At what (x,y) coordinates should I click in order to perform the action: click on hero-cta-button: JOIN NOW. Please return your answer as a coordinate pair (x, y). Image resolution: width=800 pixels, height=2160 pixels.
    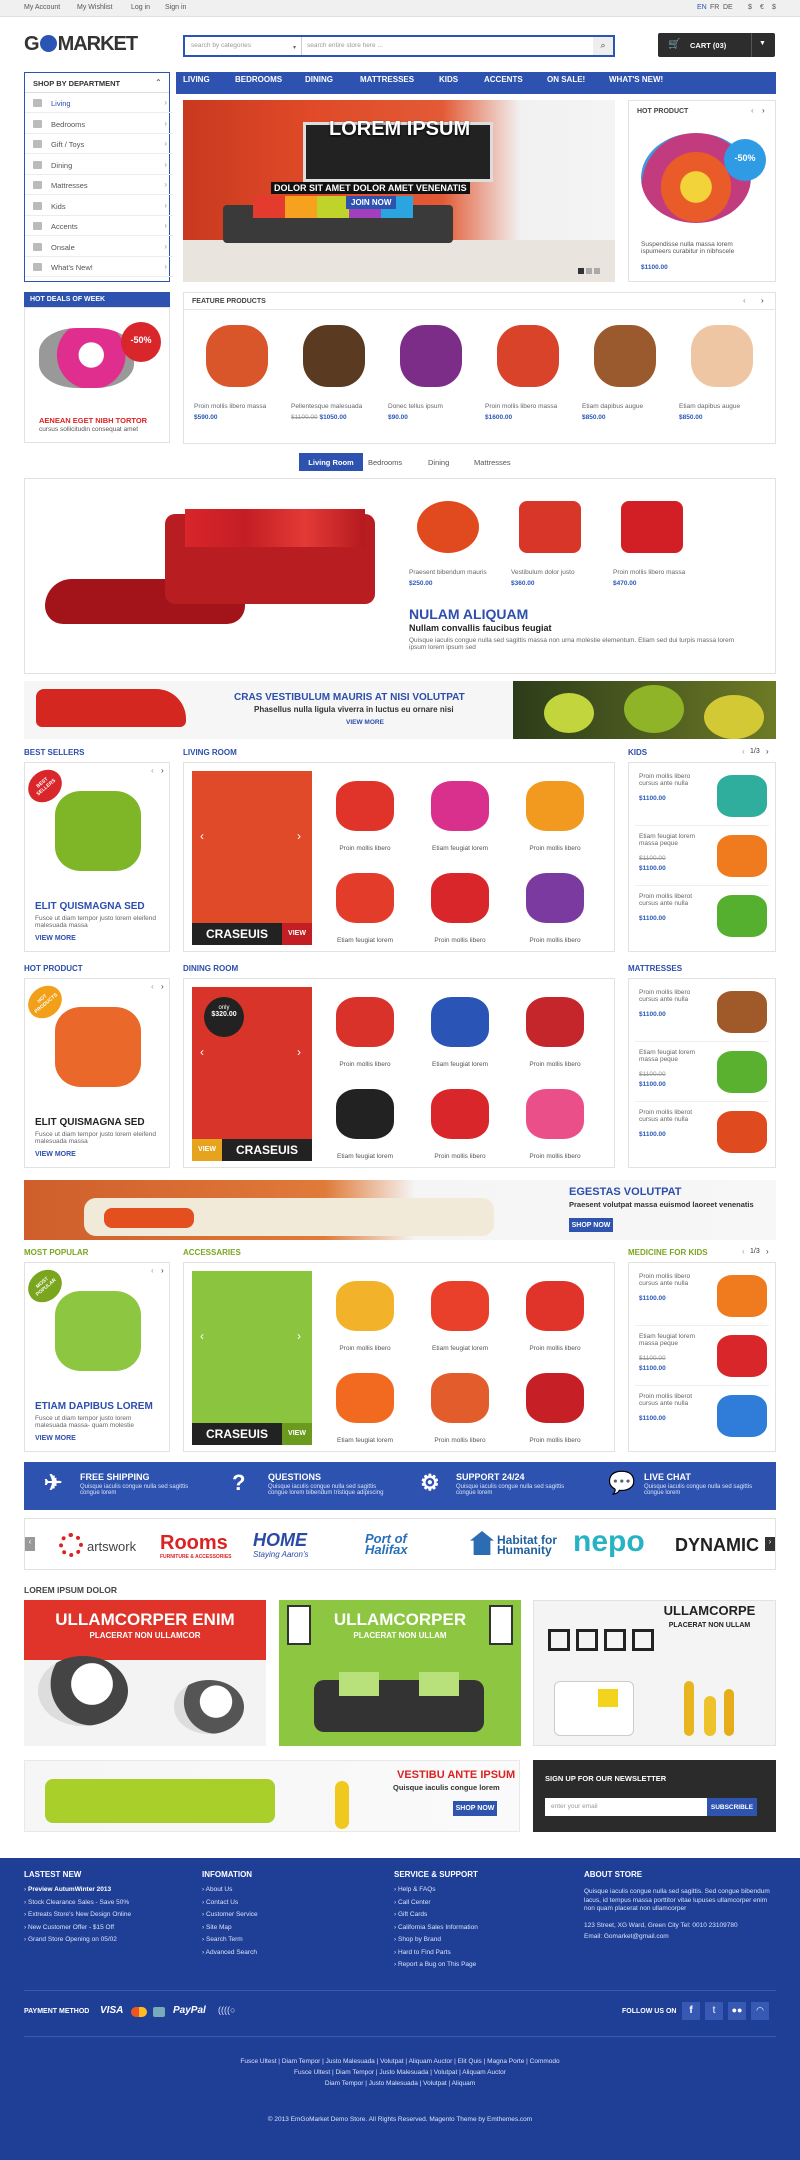
    Looking at the image, I should click on (371, 202).